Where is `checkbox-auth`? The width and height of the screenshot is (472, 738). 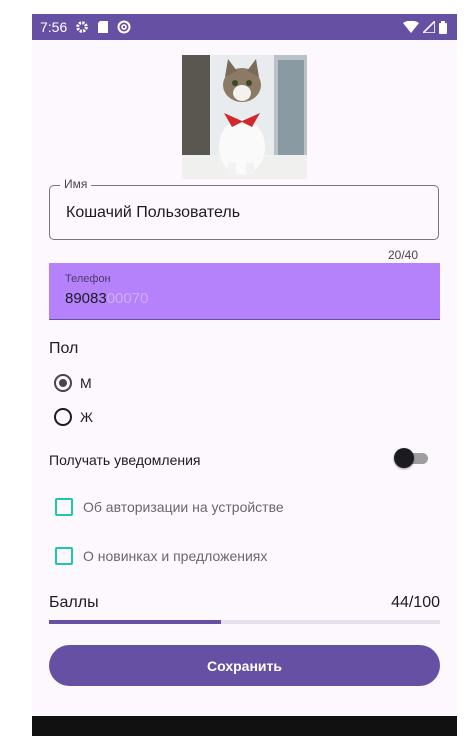
checkbox-auth is located at coordinates (64, 507).